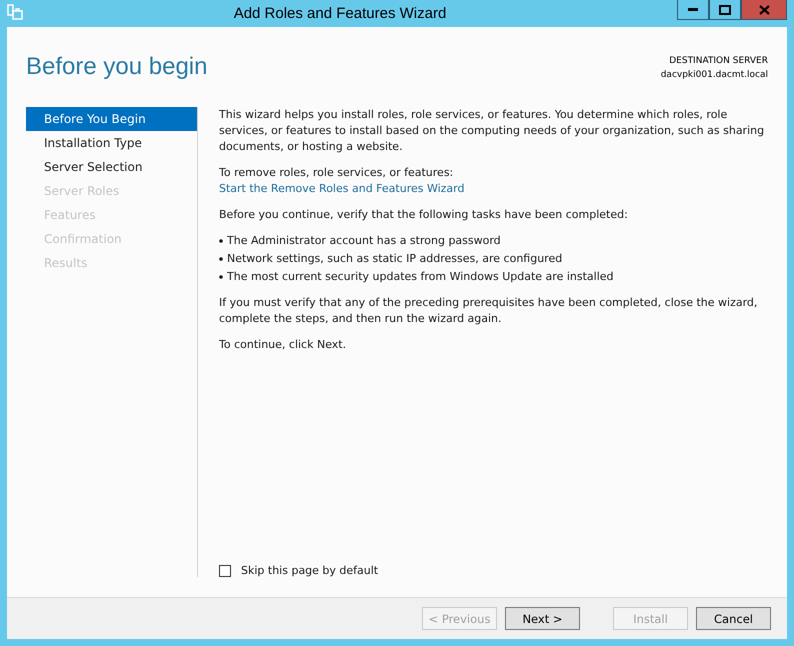 The width and height of the screenshot is (794, 646). What do you see at coordinates (394, 259) in the screenshot?
I see `task-item: Network settings, such as static IP addresses, are configured` at bounding box center [394, 259].